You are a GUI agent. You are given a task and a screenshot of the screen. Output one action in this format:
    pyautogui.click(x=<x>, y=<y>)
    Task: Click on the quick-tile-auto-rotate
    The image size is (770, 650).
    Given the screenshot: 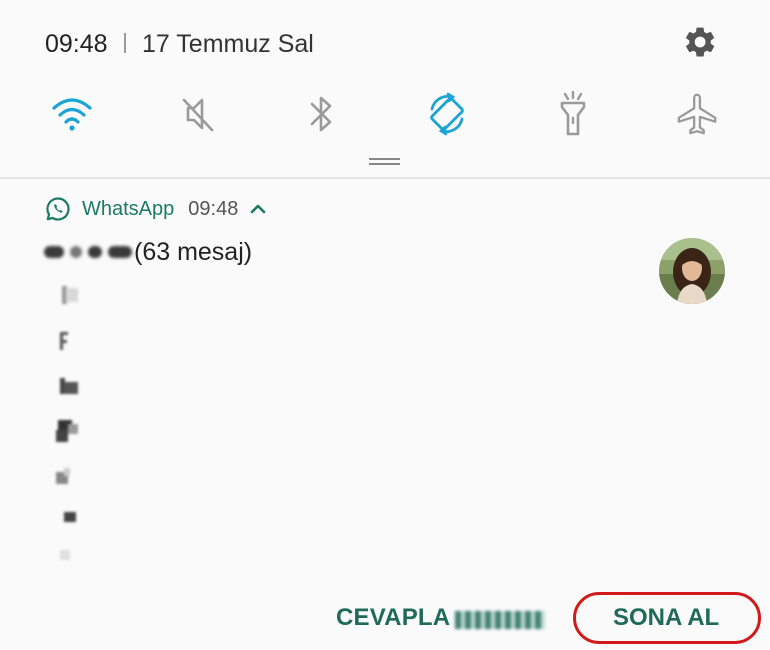 What is the action you would take?
    pyautogui.click(x=447, y=114)
    